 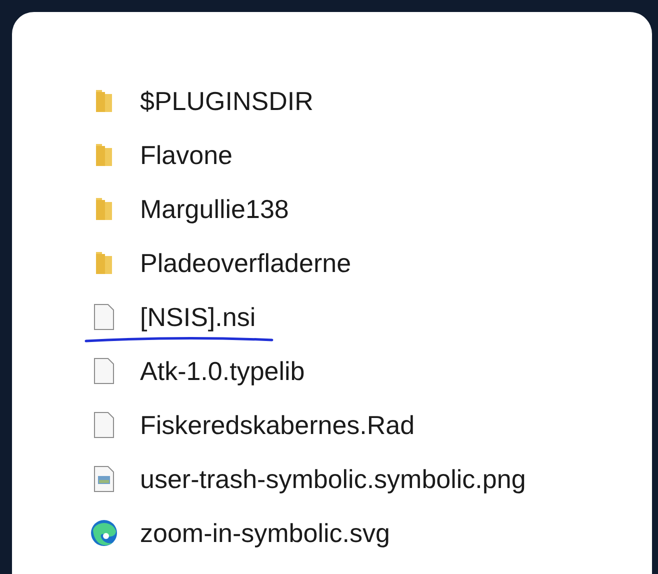 What do you see at coordinates (311, 479) in the screenshot?
I see `file-item: user-trash-symbolic.symbolic.png` at bounding box center [311, 479].